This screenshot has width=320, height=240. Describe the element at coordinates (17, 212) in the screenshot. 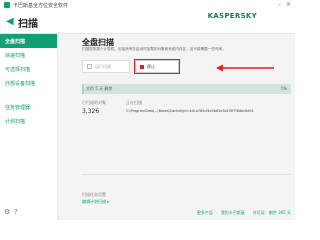

I see `help-icon: ?` at that location.